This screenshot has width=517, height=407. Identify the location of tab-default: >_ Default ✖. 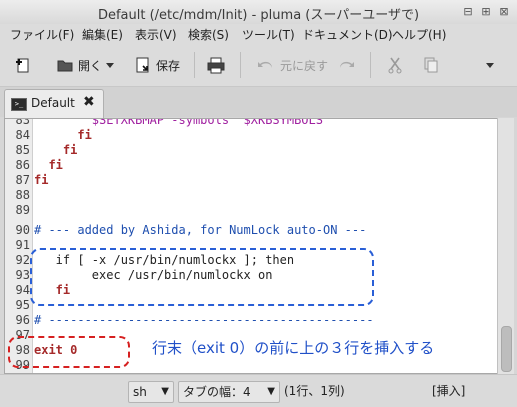
(54, 103).